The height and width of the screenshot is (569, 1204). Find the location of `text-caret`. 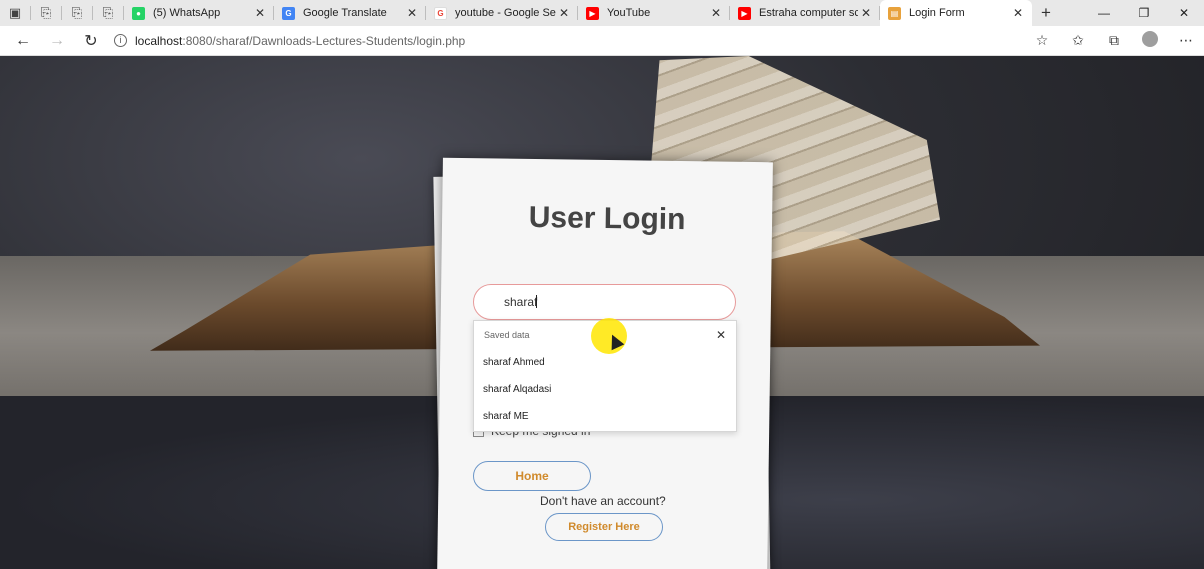

text-caret is located at coordinates (536, 301).